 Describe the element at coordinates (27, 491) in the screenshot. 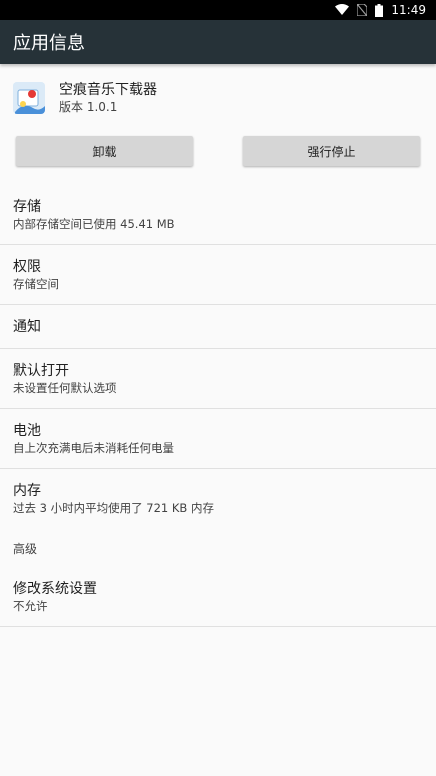

I see `memory-title: 内存` at that location.